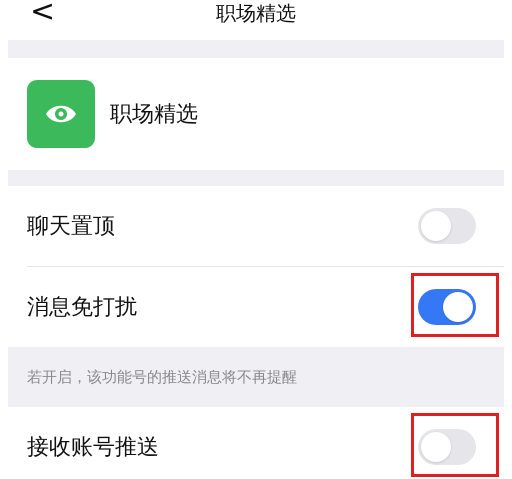 The height and width of the screenshot is (479, 512). I want to click on setting-label: 消息免打扰, so click(82, 308).